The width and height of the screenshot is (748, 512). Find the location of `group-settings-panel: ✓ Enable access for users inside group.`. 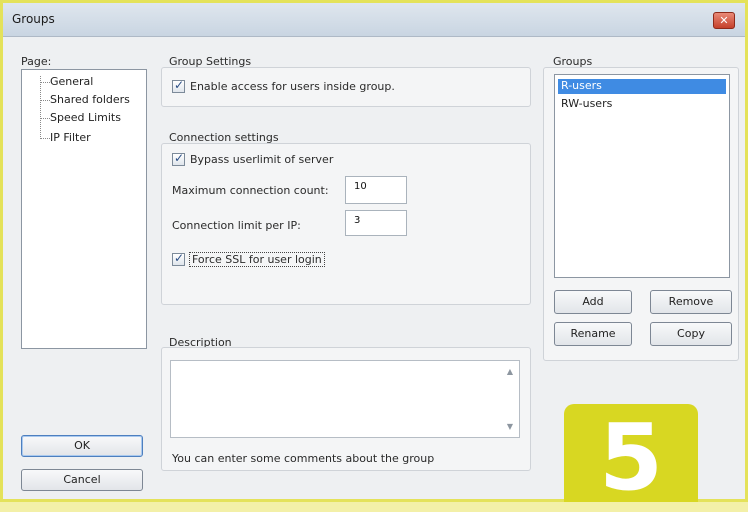

group-settings-panel: ✓ Enable access for users inside group. is located at coordinates (346, 87).